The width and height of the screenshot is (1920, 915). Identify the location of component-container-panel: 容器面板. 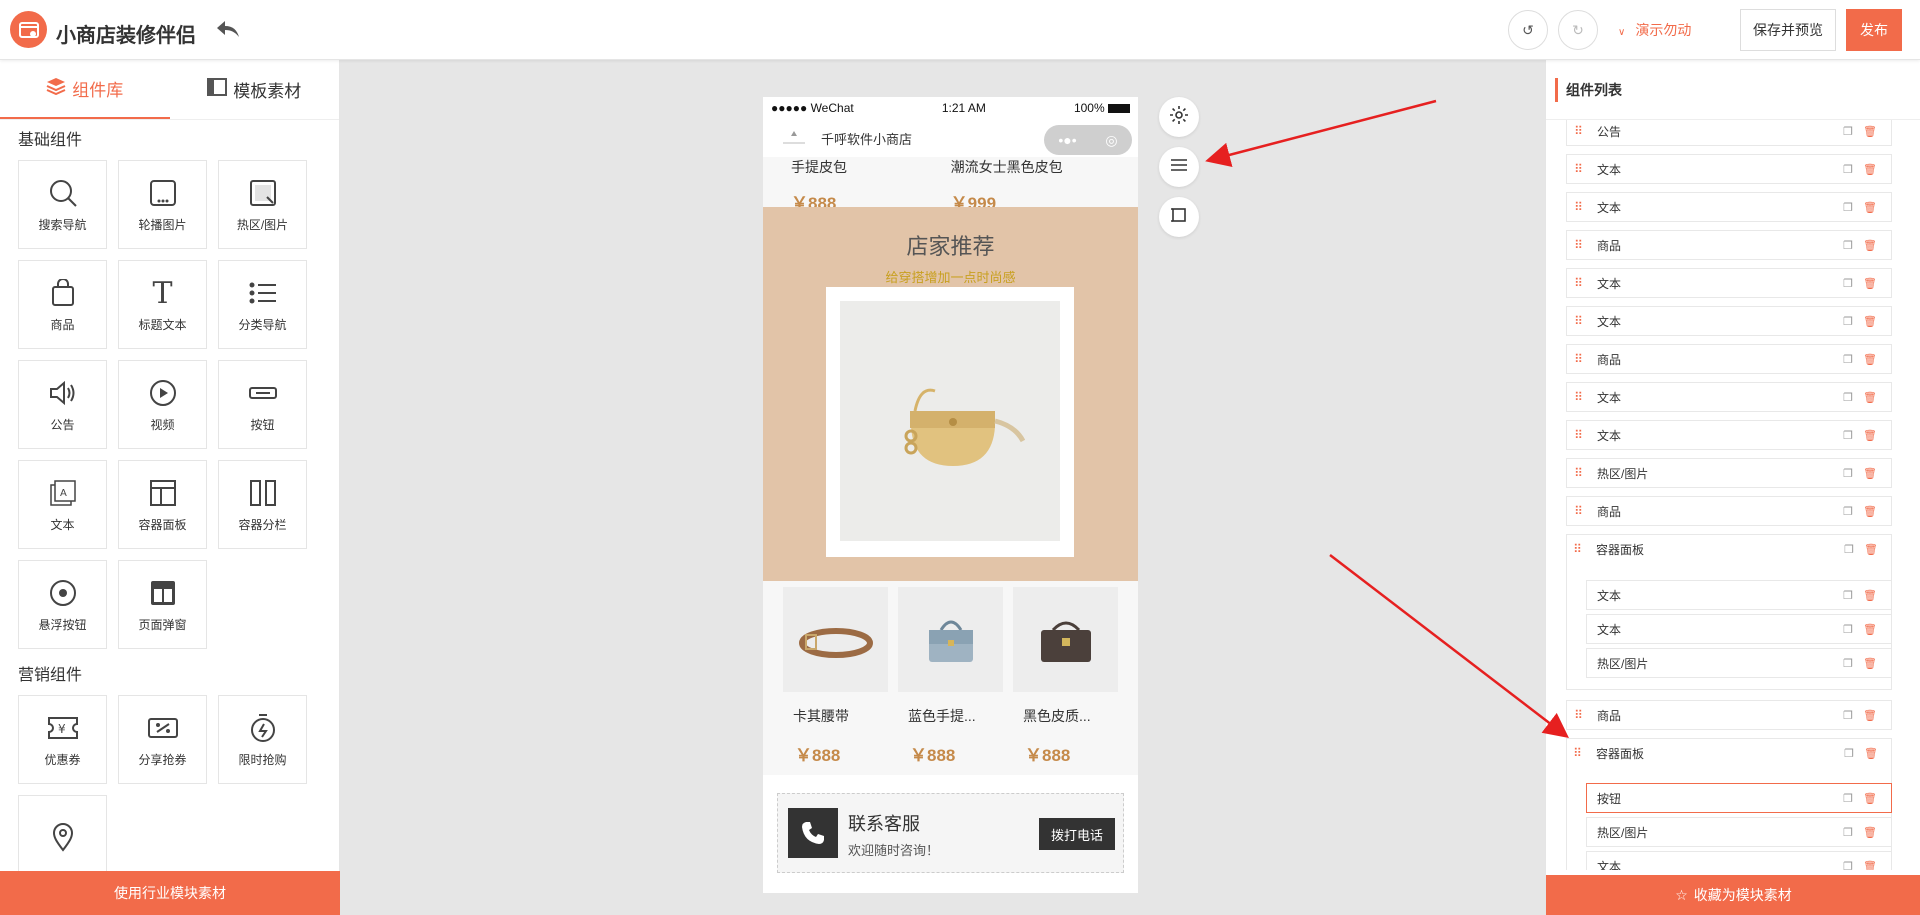
(162, 504).